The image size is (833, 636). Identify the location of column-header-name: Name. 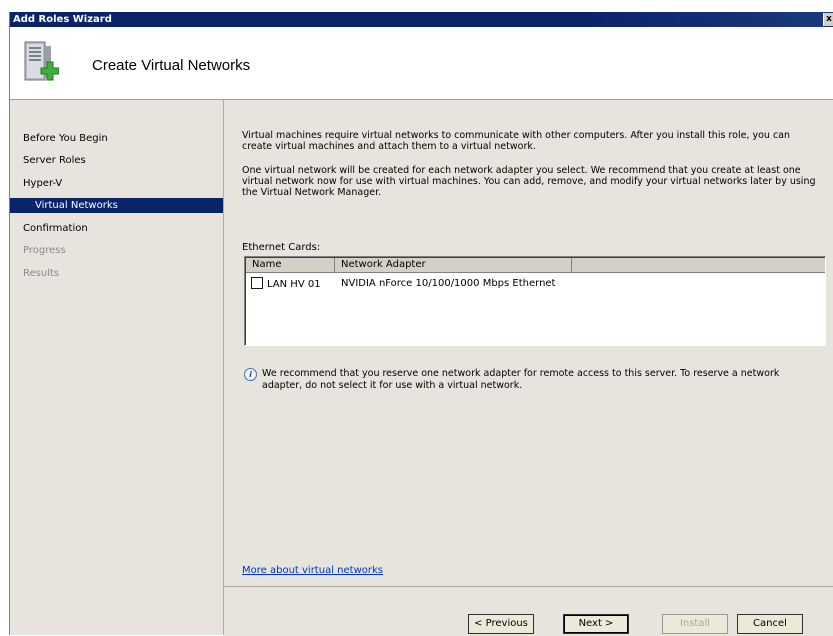
(290, 265).